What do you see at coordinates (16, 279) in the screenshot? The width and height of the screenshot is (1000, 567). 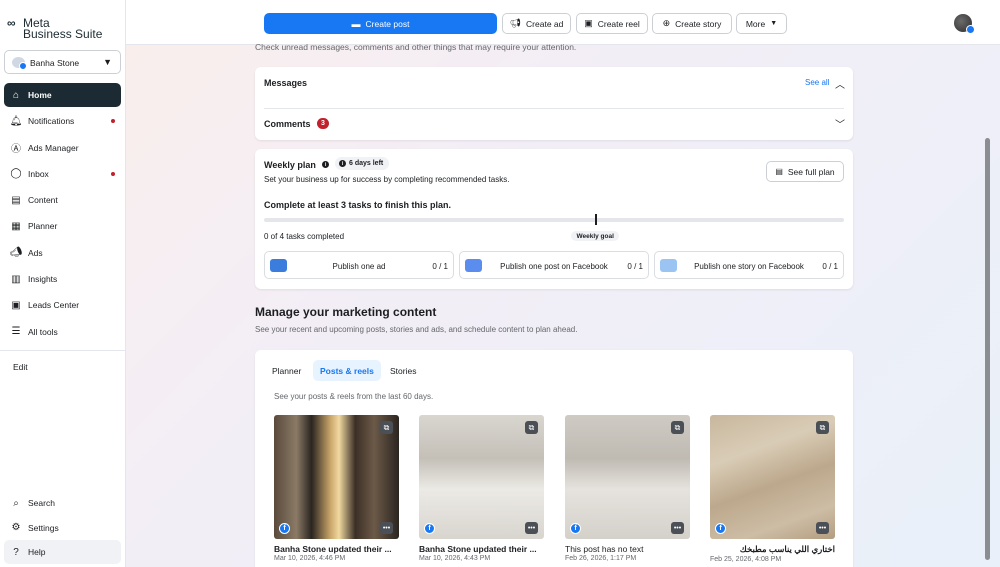 I see `insights-icon: ▥` at bounding box center [16, 279].